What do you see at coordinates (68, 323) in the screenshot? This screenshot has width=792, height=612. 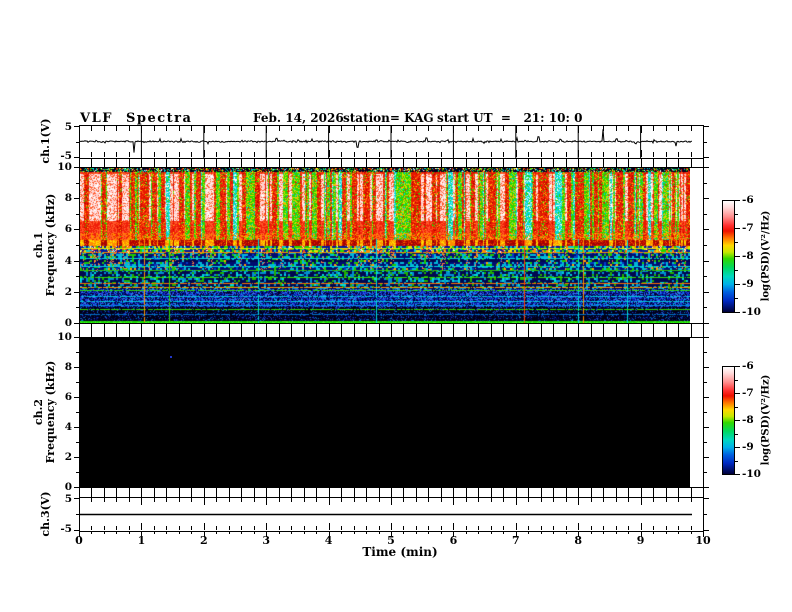 I see `y-tick-label: 0` at bounding box center [68, 323].